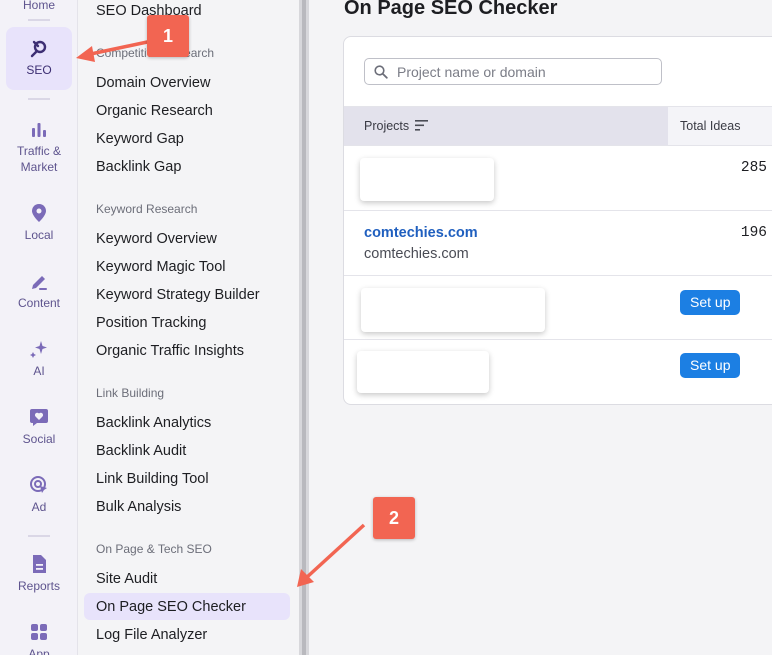 The image size is (772, 655). What do you see at coordinates (39, 223) in the screenshot?
I see `rail-local: Local` at bounding box center [39, 223].